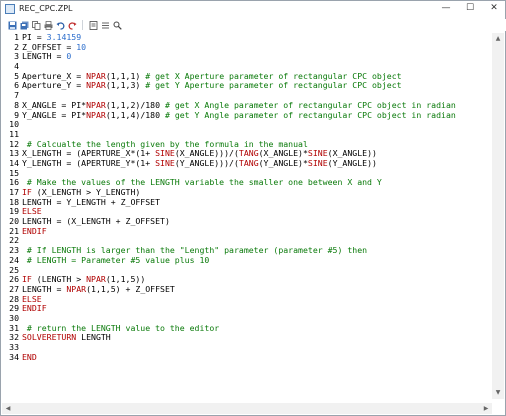  What do you see at coordinates (34, 308) in the screenshot?
I see `line-code: ENDIF` at bounding box center [34, 308].